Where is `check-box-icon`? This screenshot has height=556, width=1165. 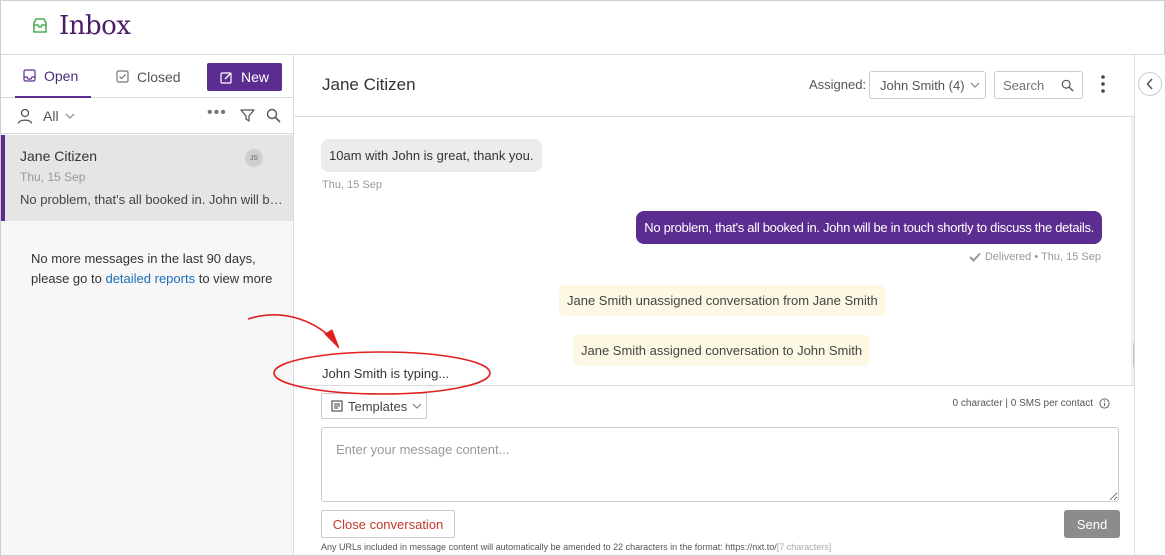
check-box-icon is located at coordinates (122, 76).